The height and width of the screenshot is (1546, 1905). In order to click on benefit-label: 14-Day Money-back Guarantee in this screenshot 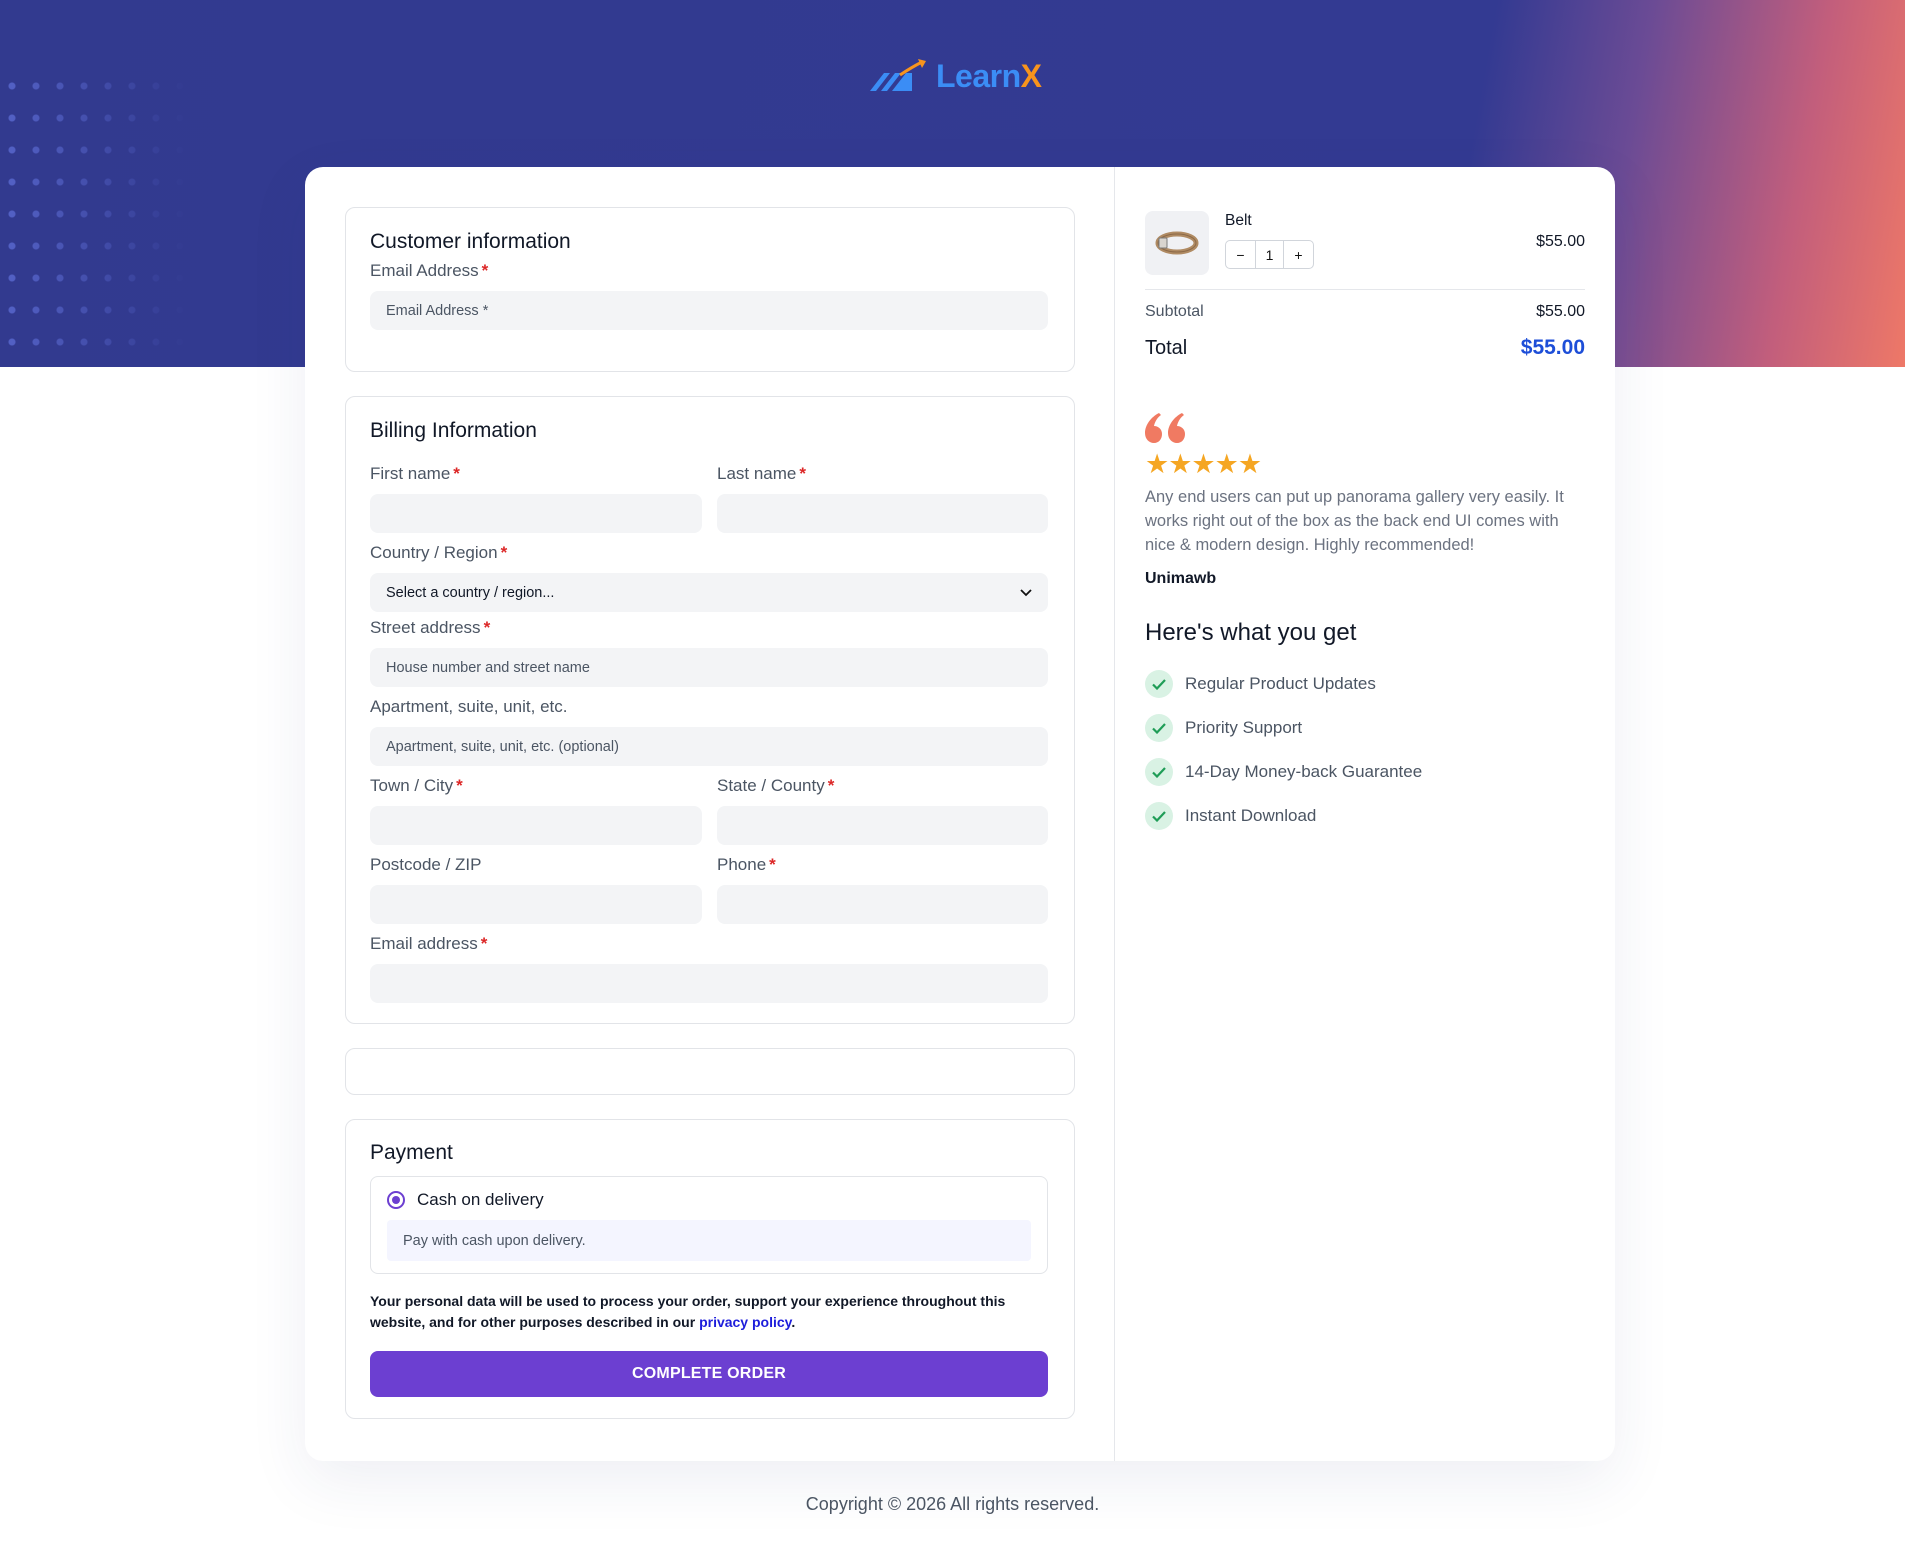, I will do `click(1304, 771)`.